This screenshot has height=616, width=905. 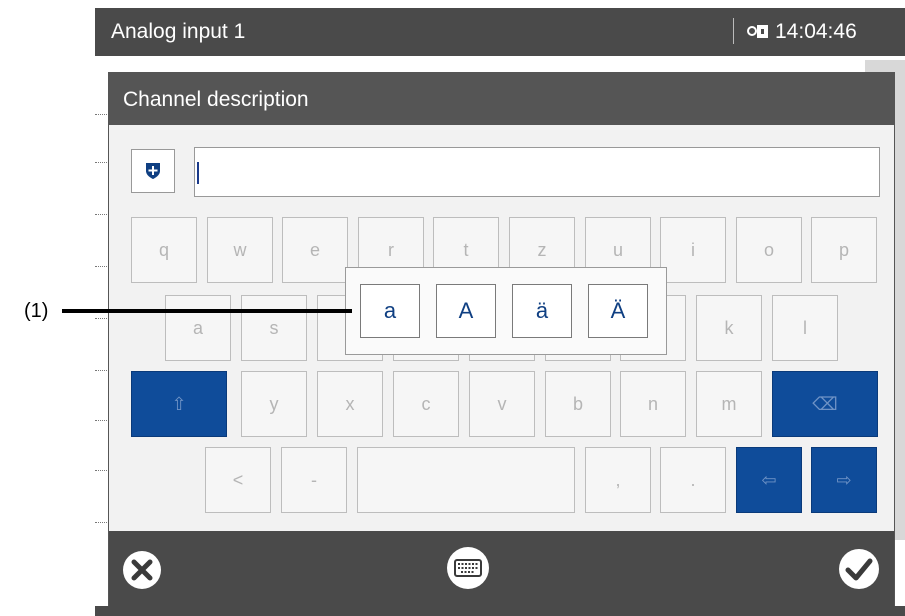 I want to click on key-b: b, so click(x=578, y=404).